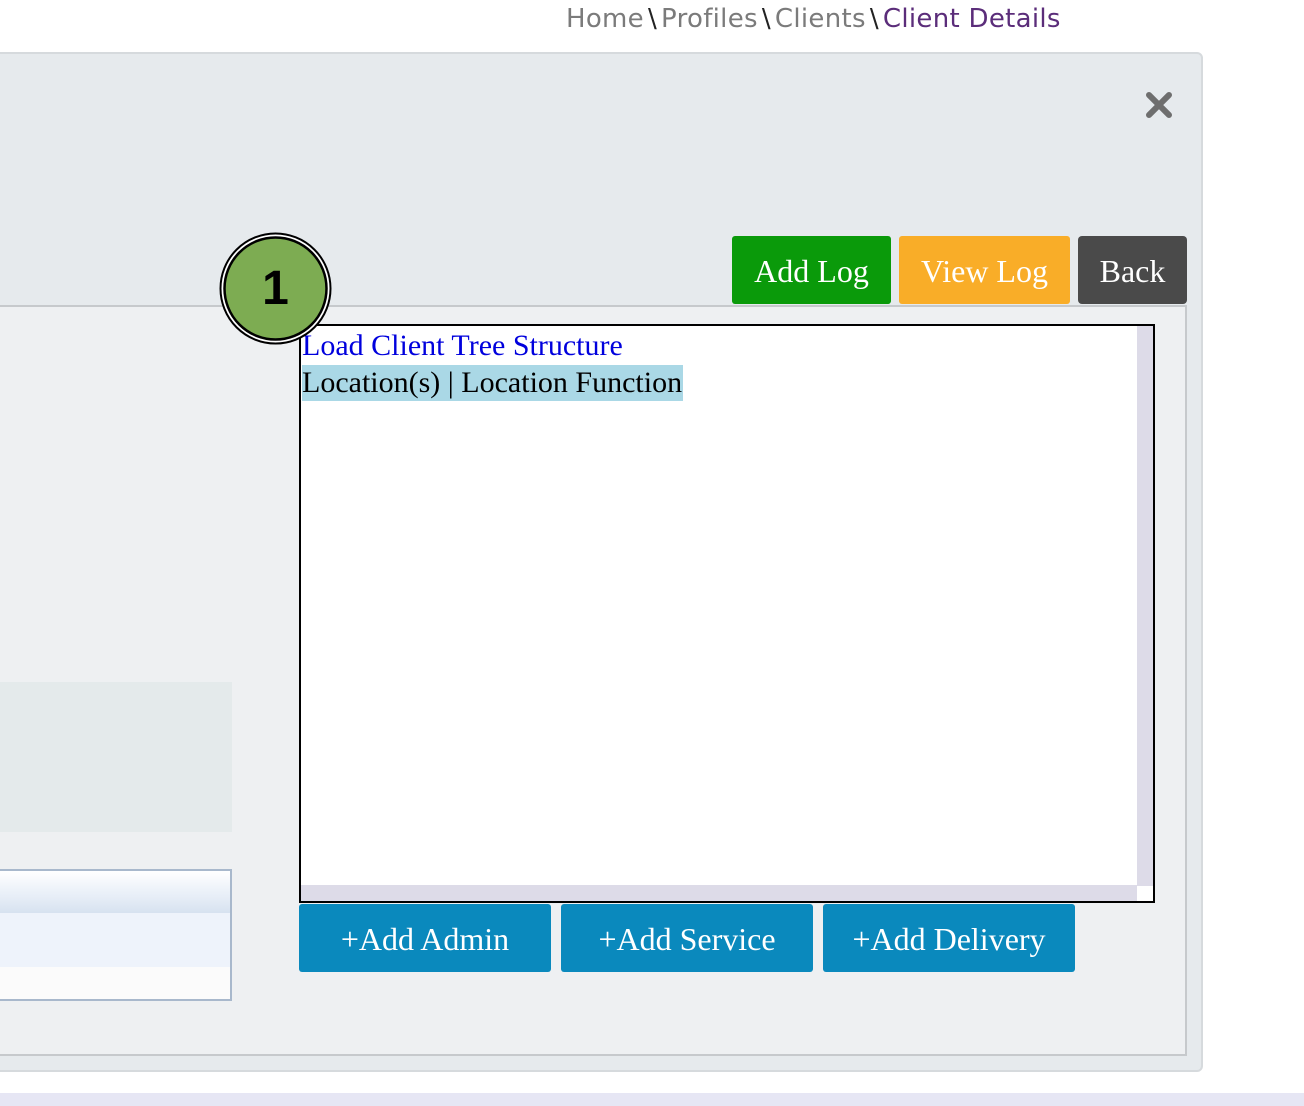 The width and height of the screenshot is (1304, 1106). I want to click on close-button, so click(1159, 105).